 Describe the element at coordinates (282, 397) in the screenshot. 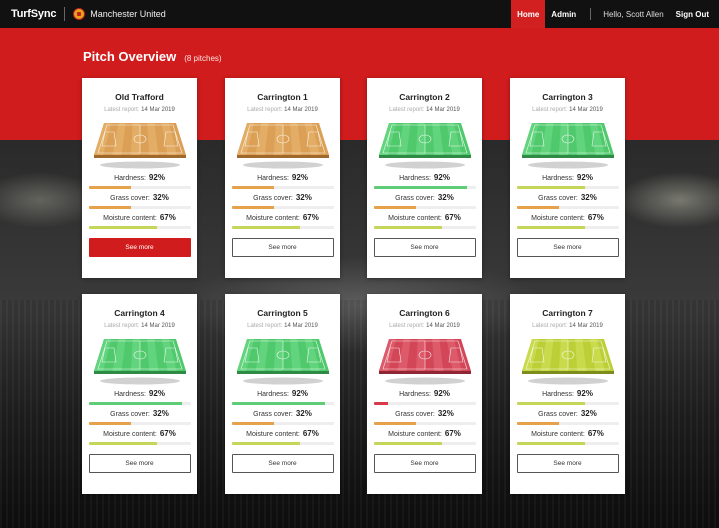

I see `hardness-metric: Hardness: 92%` at that location.